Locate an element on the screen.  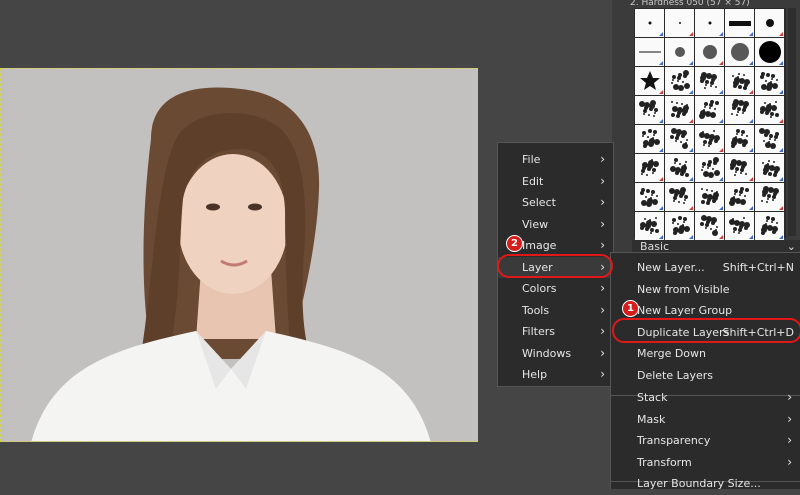
menu-item-colors: Colors › is located at coordinates (555, 289).